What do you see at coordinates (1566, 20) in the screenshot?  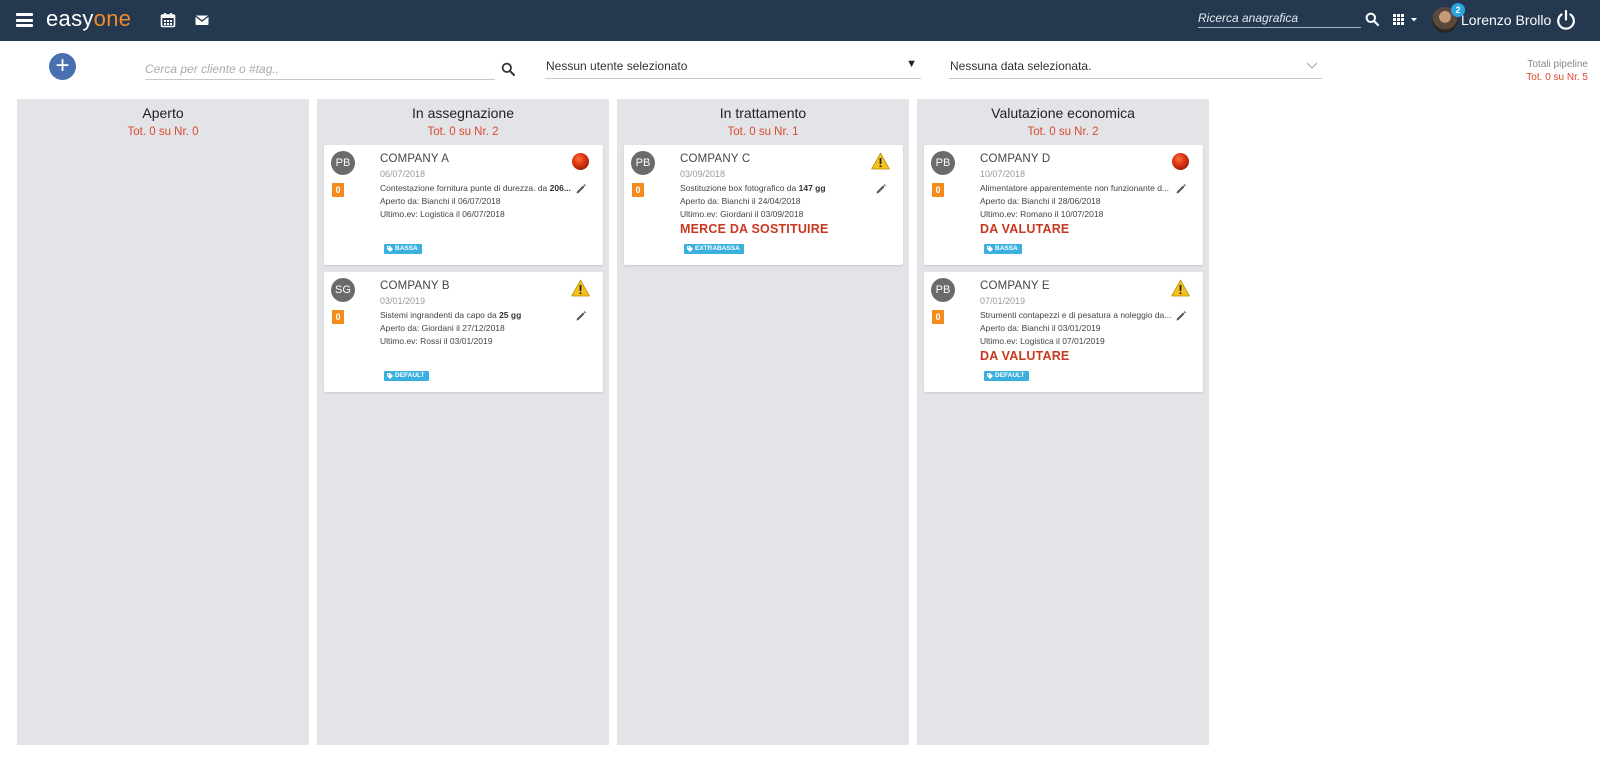 I see `power-logout-icon` at bounding box center [1566, 20].